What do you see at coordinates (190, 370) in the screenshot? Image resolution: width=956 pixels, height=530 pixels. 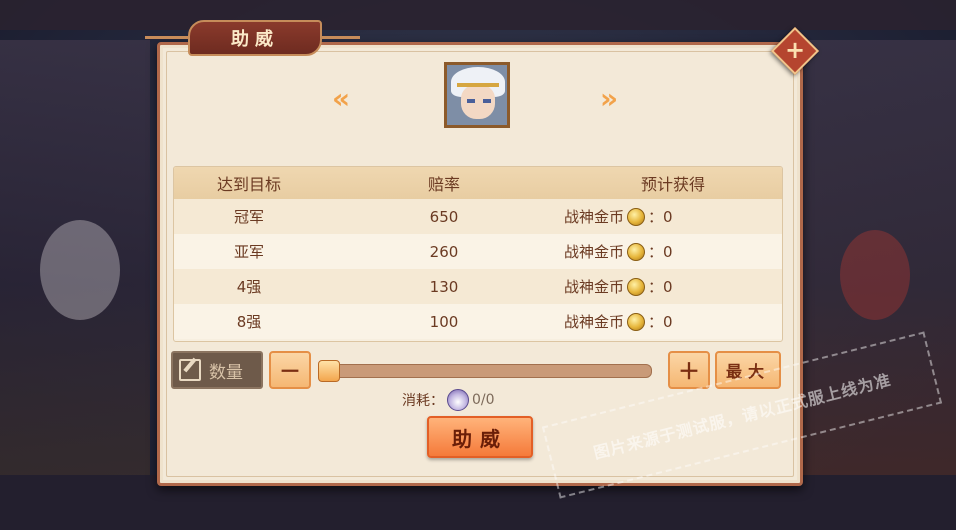 I see `edit-icon` at bounding box center [190, 370].